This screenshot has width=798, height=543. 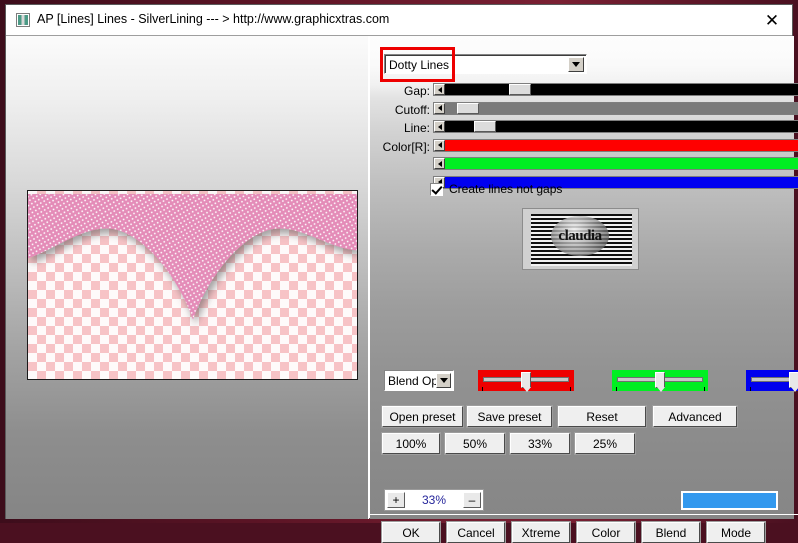 What do you see at coordinates (412, 381) in the screenshot?
I see `blend-option-value: Blend Opti` at bounding box center [412, 381].